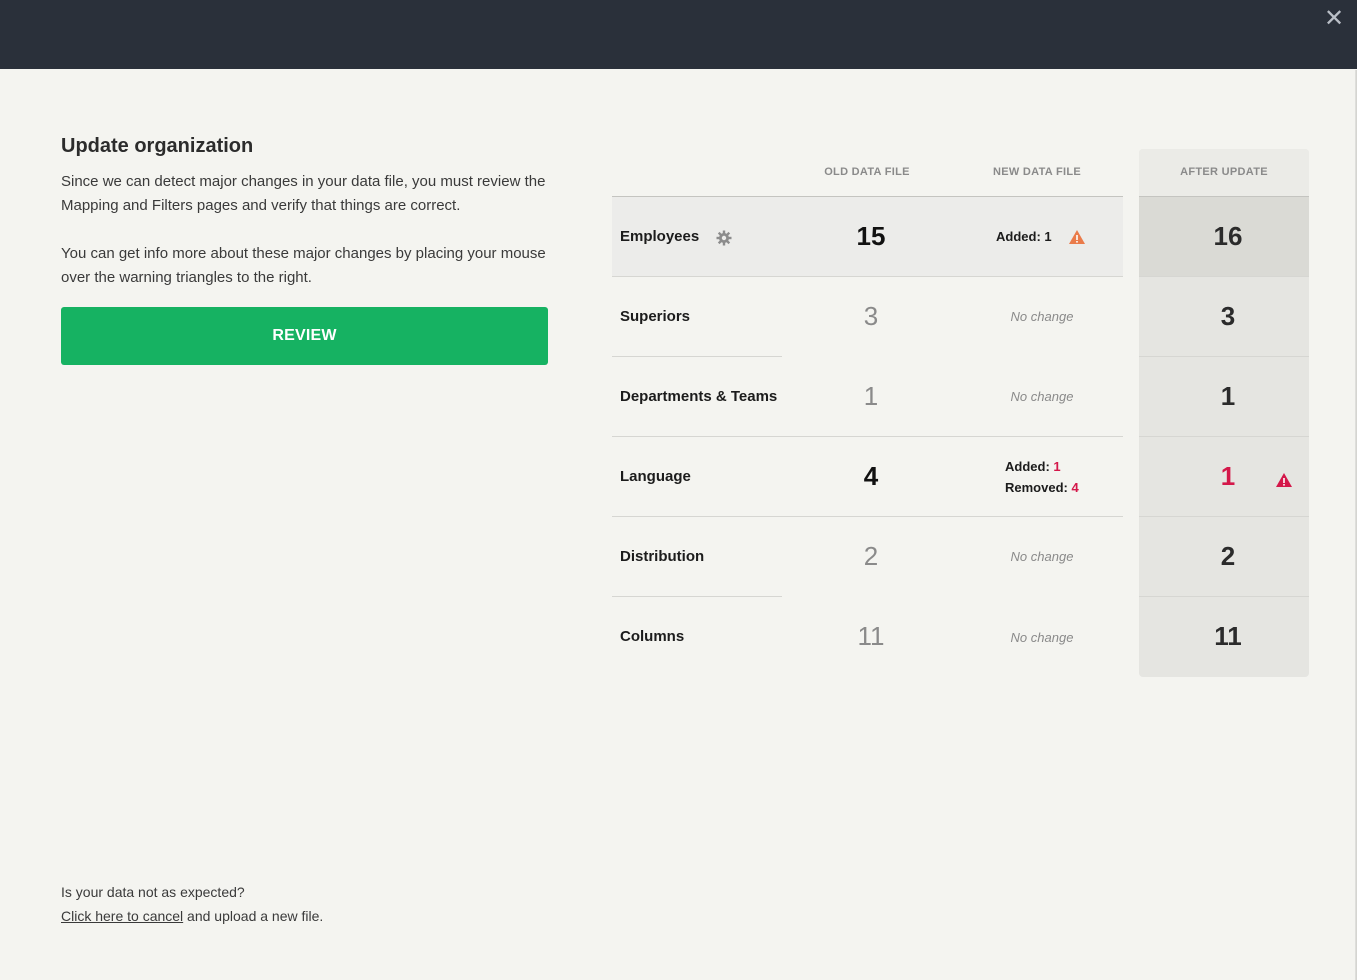 The height and width of the screenshot is (980, 1357). Describe the element at coordinates (1228, 316) in the screenshot. I see `after-count-superiors: 3` at that location.